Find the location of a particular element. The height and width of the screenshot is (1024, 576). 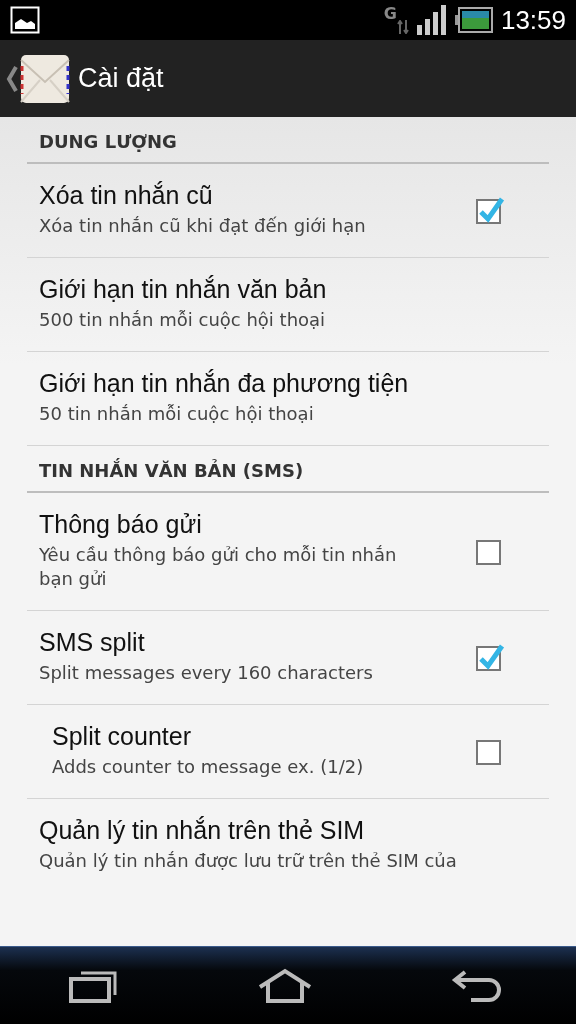

item-summary: 50 tin nhắn mỗi cuộc hội thoại is located at coordinates (177, 414).